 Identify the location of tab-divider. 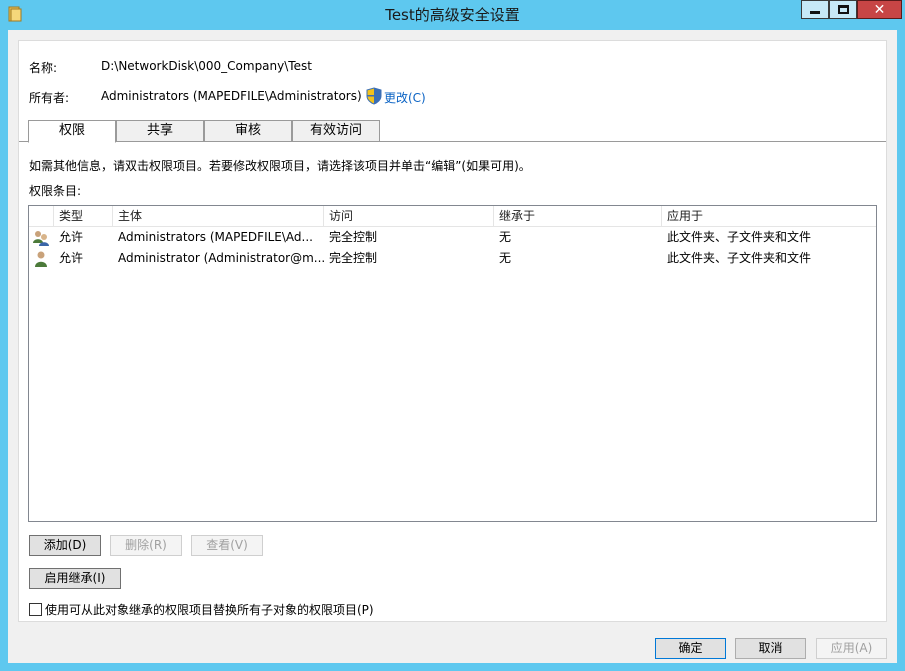
(452, 141).